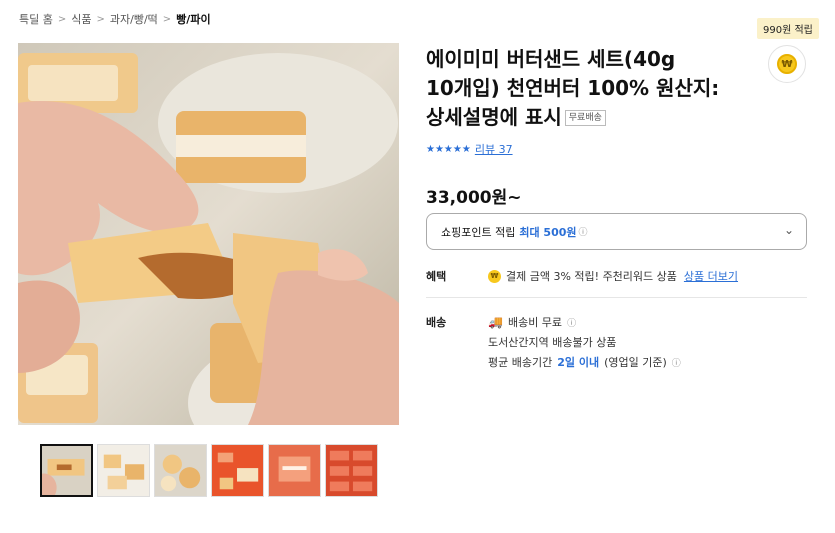 The width and height of the screenshot is (835, 533). I want to click on breadcrumb-item-snacks: 과자/빵/떡, so click(134, 19).